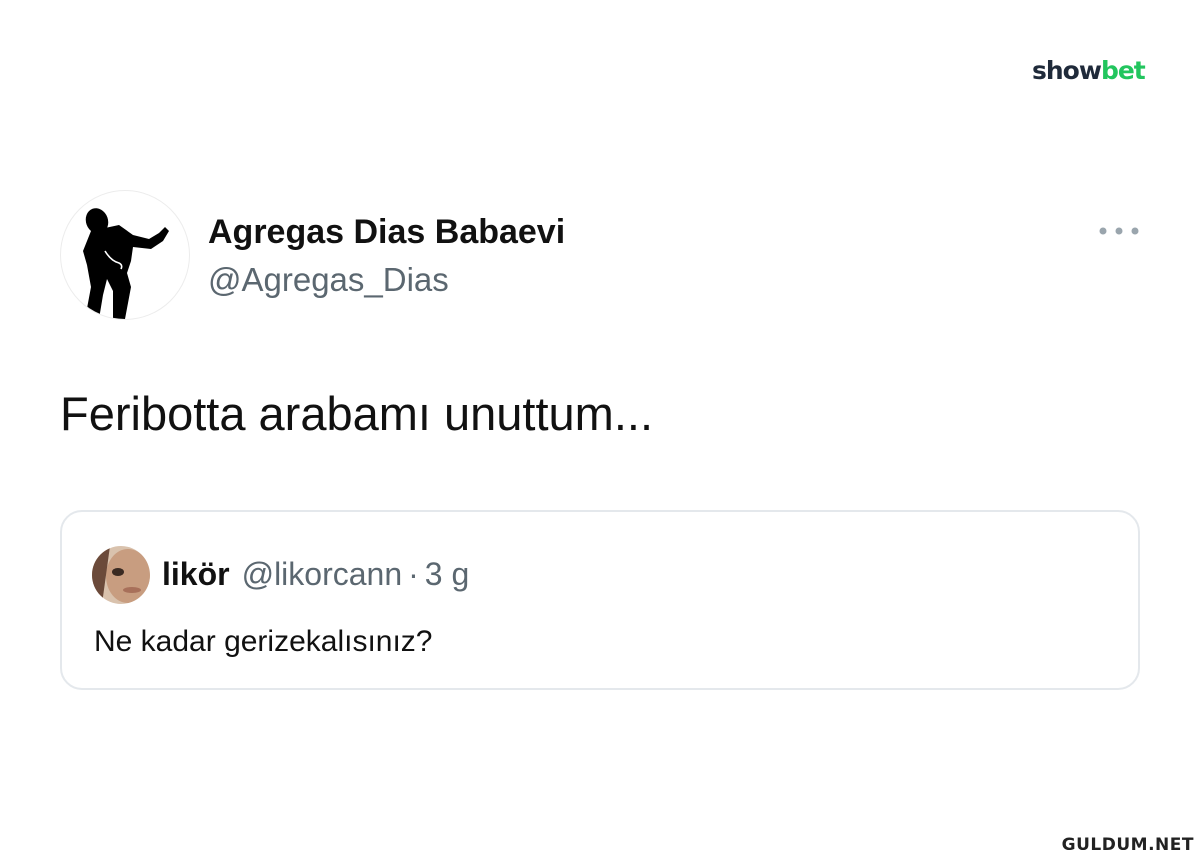 The height and width of the screenshot is (859, 1200). Describe the element at coordinates (322, 574) in the screenshot. I see `quoted-author-handle: @likorcann` at that location.